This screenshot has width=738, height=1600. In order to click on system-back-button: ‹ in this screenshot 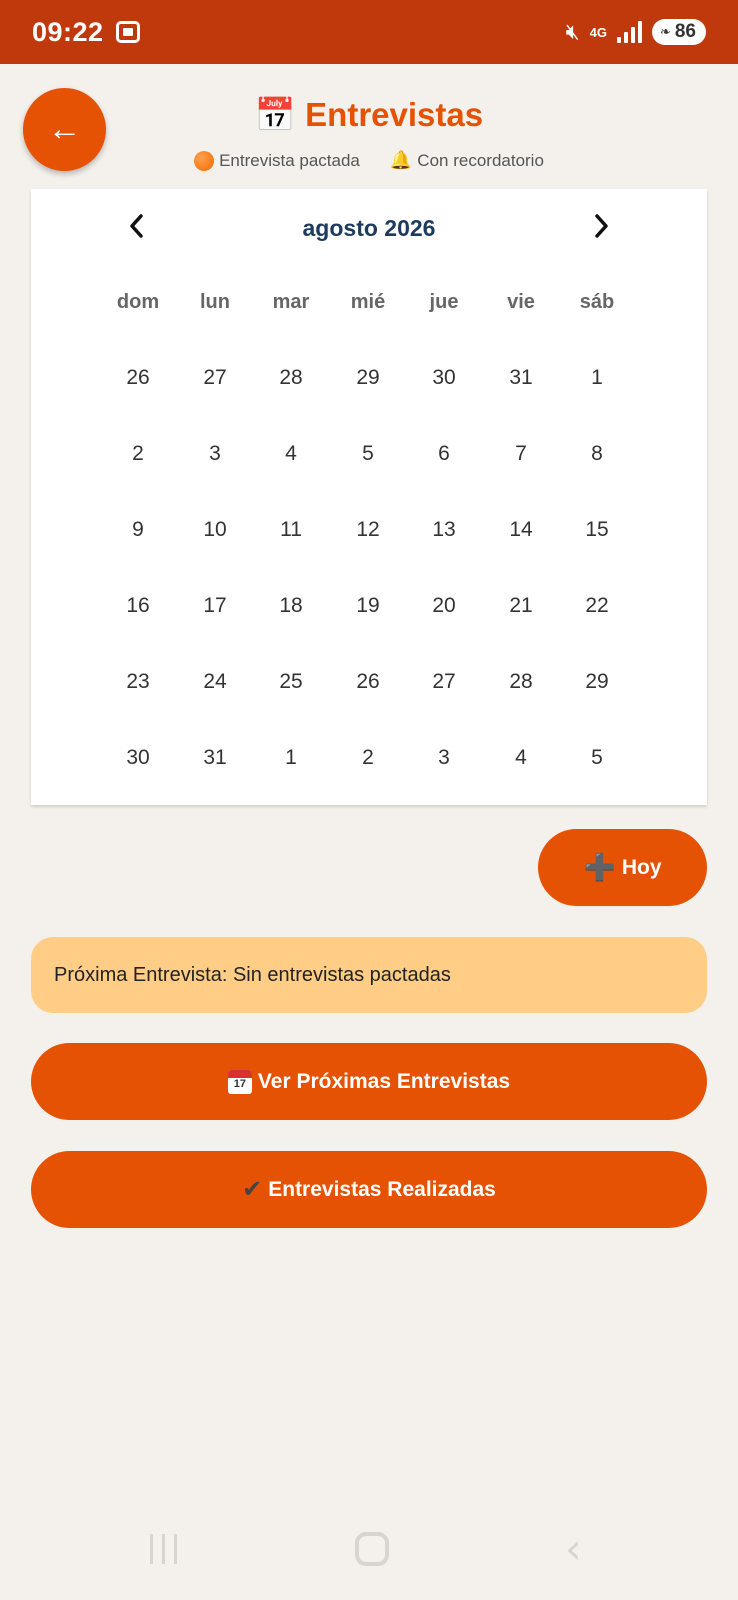, I will do `click(573, 1549)`.